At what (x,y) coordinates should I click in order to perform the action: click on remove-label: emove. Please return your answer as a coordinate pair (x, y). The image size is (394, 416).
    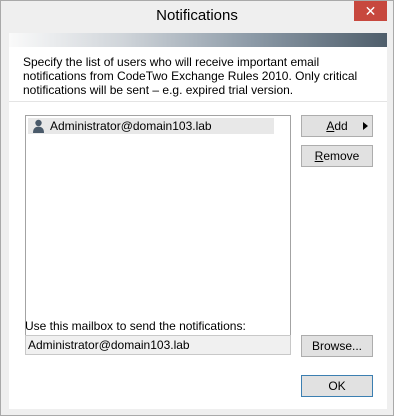
    Looking at the image, I should click on (341, 156).